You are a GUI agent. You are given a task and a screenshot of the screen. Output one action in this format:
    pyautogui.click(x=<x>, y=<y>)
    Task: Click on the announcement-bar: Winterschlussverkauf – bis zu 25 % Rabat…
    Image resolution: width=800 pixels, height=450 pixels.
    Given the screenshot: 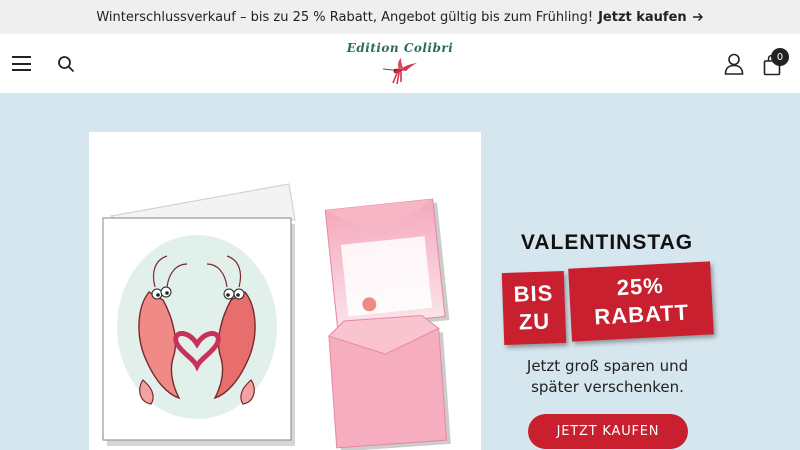 What is the action you would take?
    pyautogui.click(x=400, y=17)
    